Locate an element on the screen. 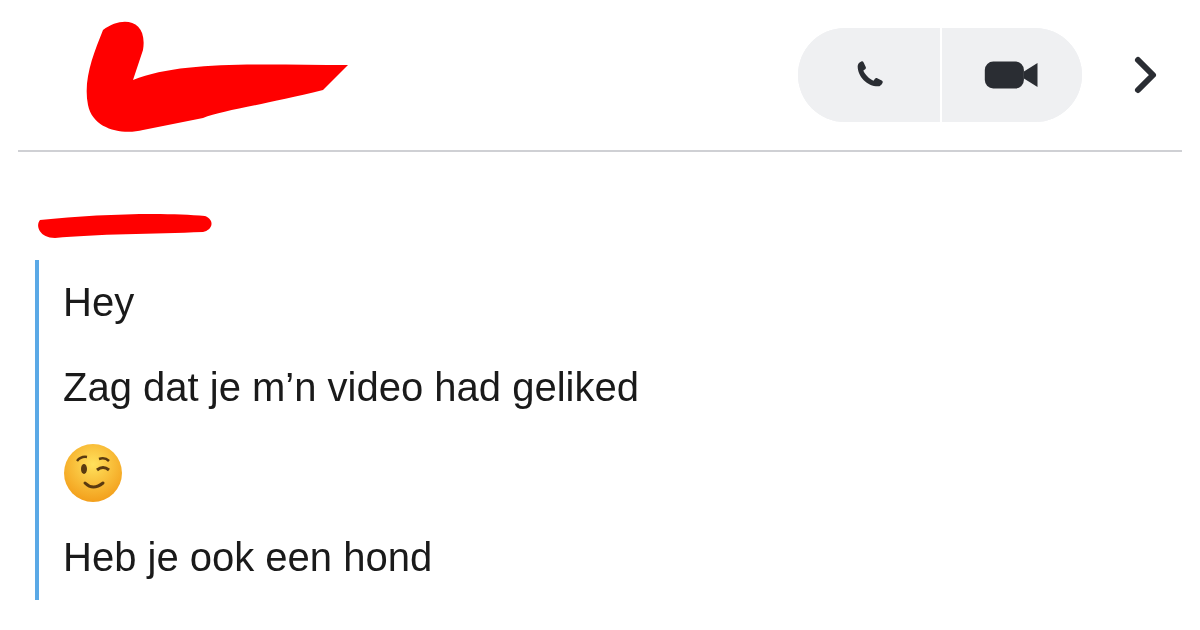 The height and width of the screenshot is (630, 1200). message-text: Heb je ook een hond is located at coordinates (248, 557).